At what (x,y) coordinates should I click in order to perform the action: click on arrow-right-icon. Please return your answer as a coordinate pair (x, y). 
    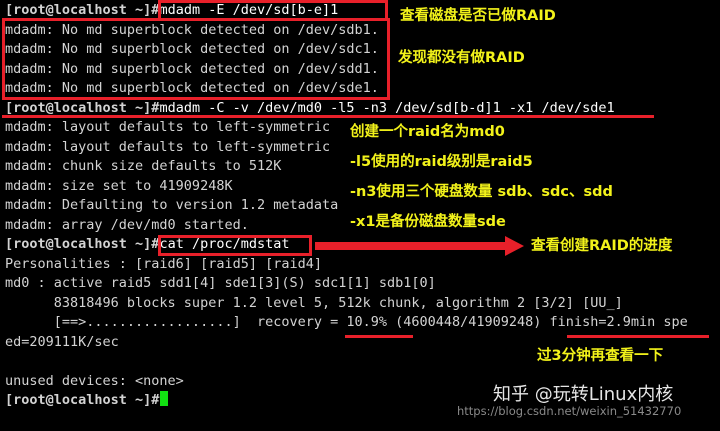
    Looking at the image, I should click on (419, 246).